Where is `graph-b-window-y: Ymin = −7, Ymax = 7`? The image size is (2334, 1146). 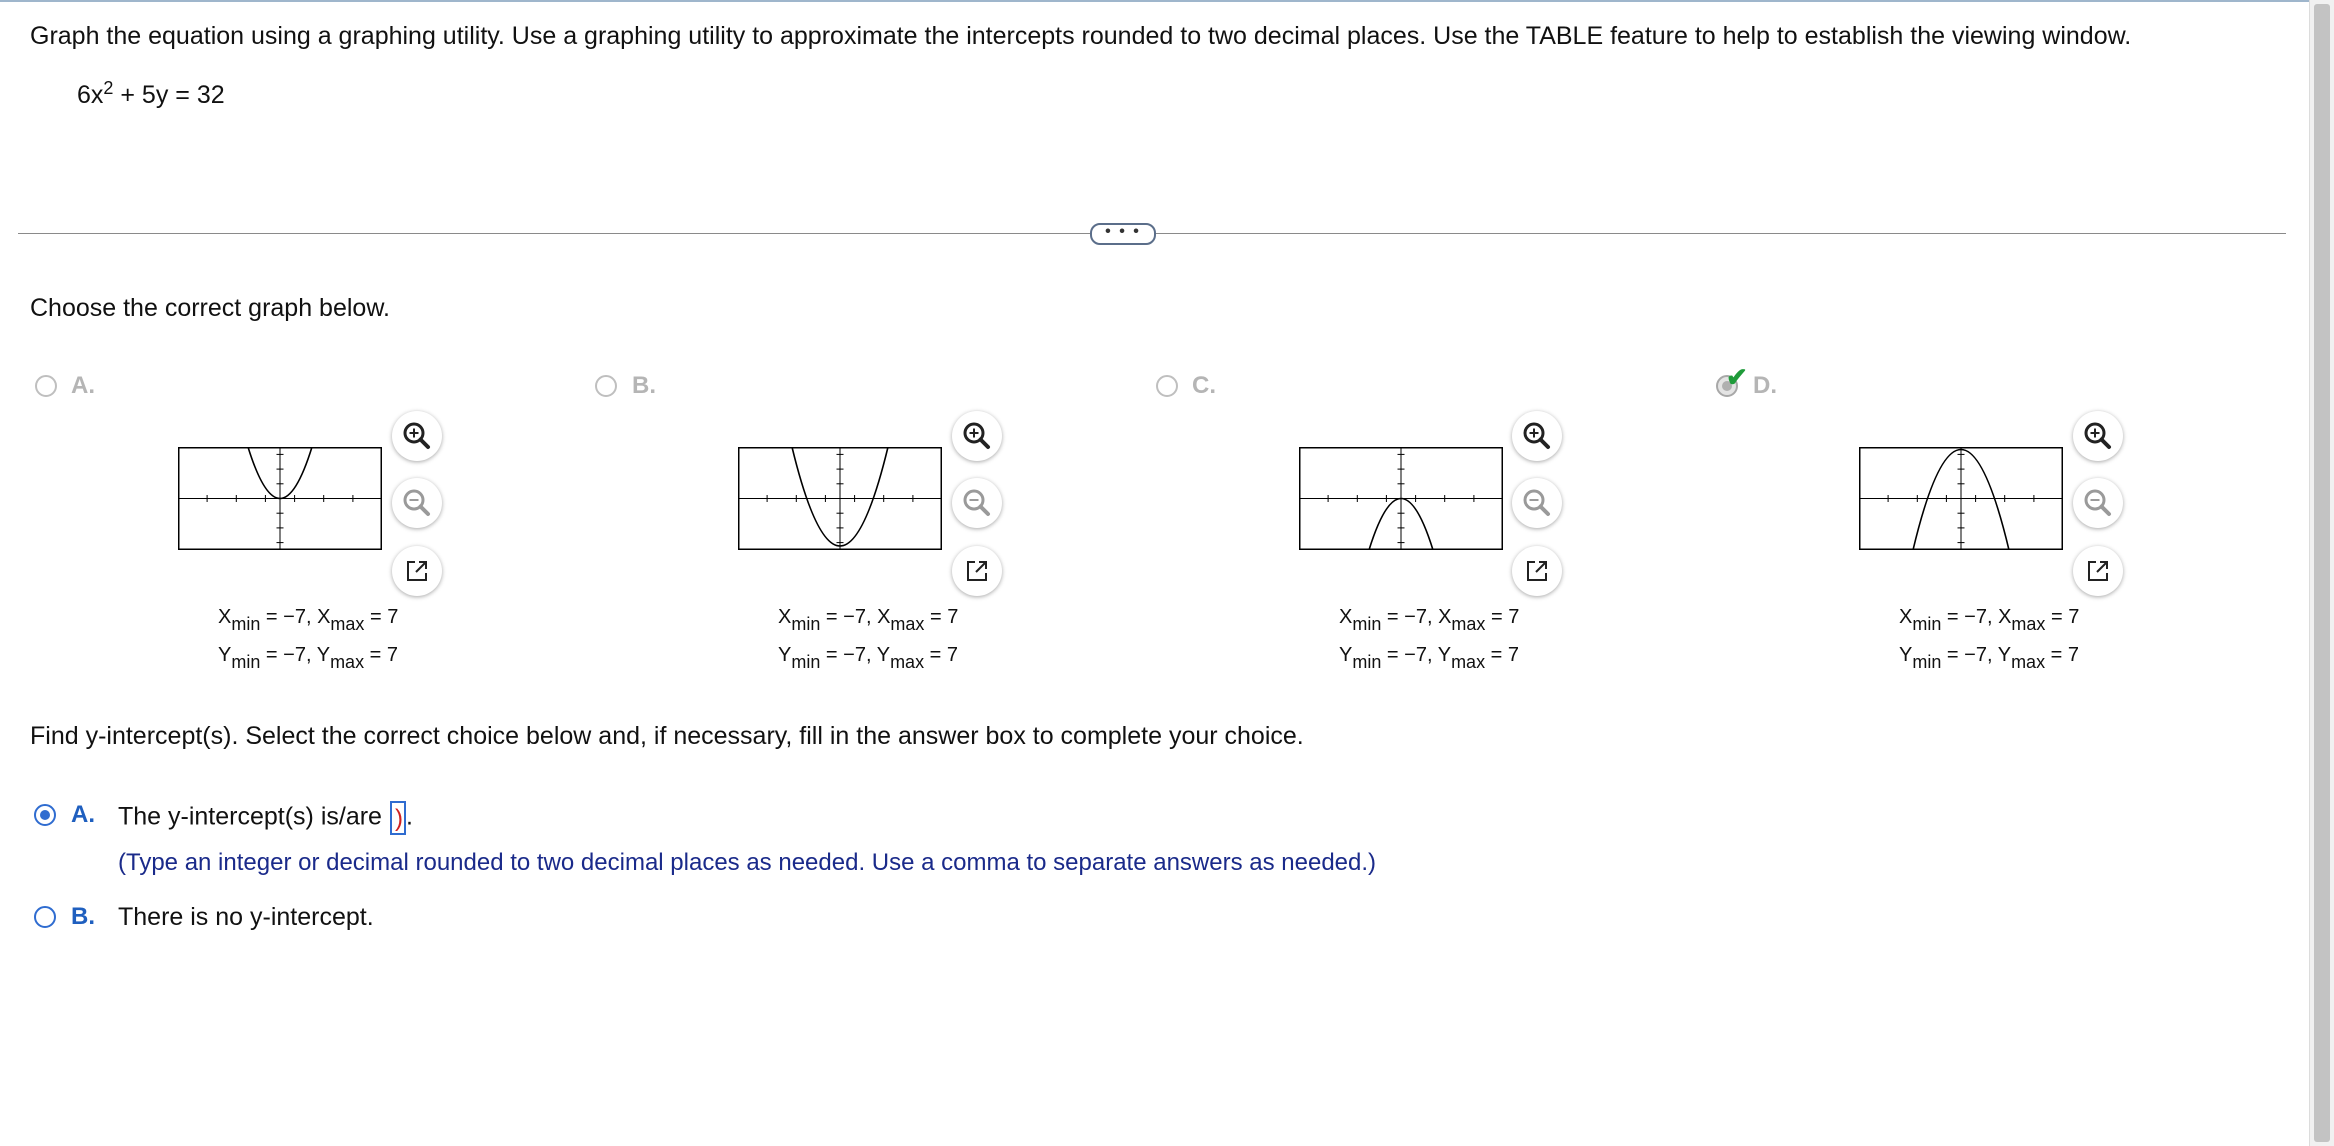 graph-b-window-y: Ymin = −7, Ymax = 7 is located at coordinates (868, 658).